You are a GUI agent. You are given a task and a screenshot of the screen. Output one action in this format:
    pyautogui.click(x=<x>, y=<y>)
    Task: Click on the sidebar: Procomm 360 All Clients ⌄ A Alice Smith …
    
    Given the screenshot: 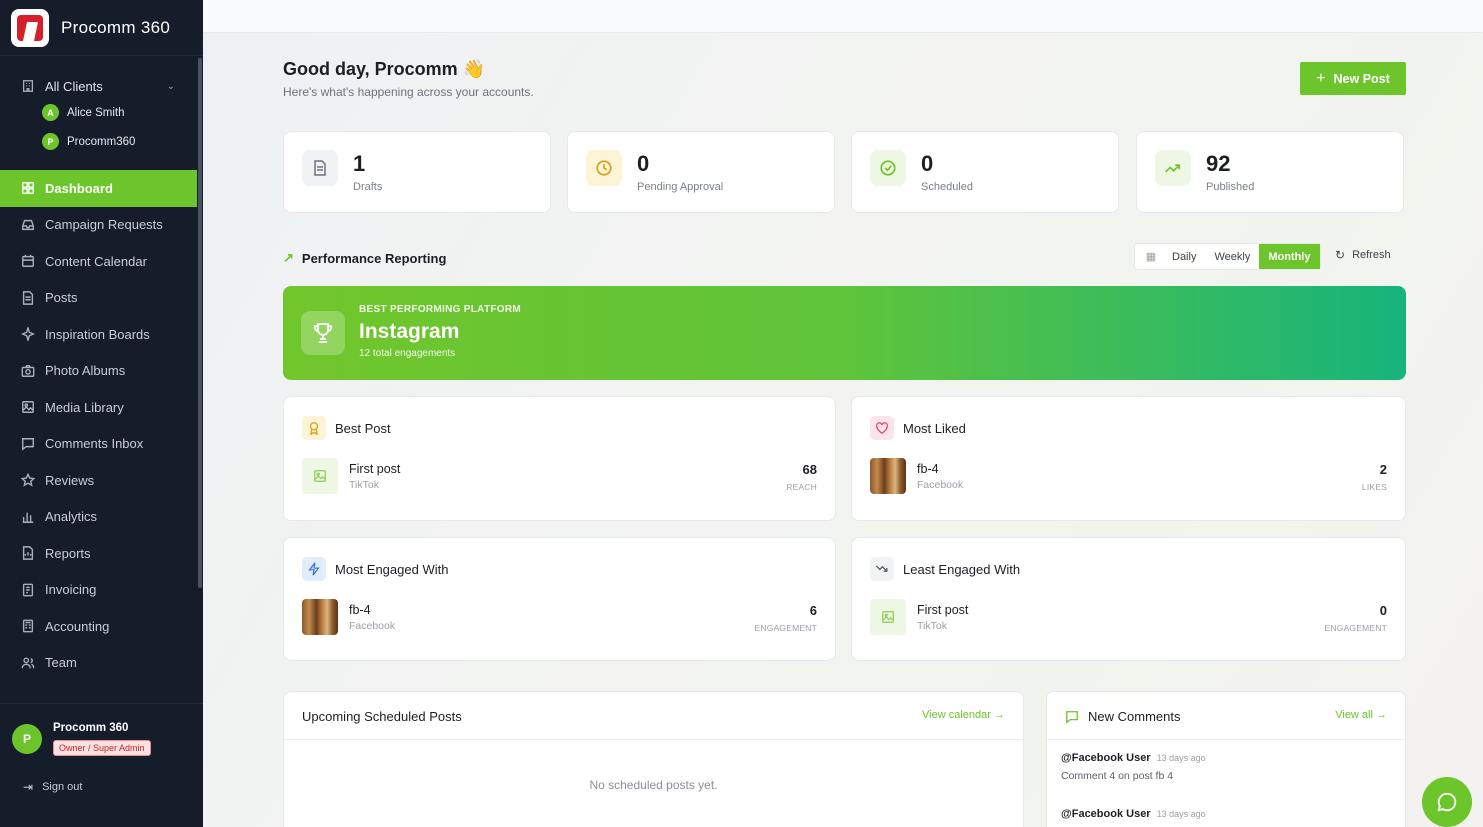 What is the action you would take?
    pyautogui.click(x=101, y=413)
    